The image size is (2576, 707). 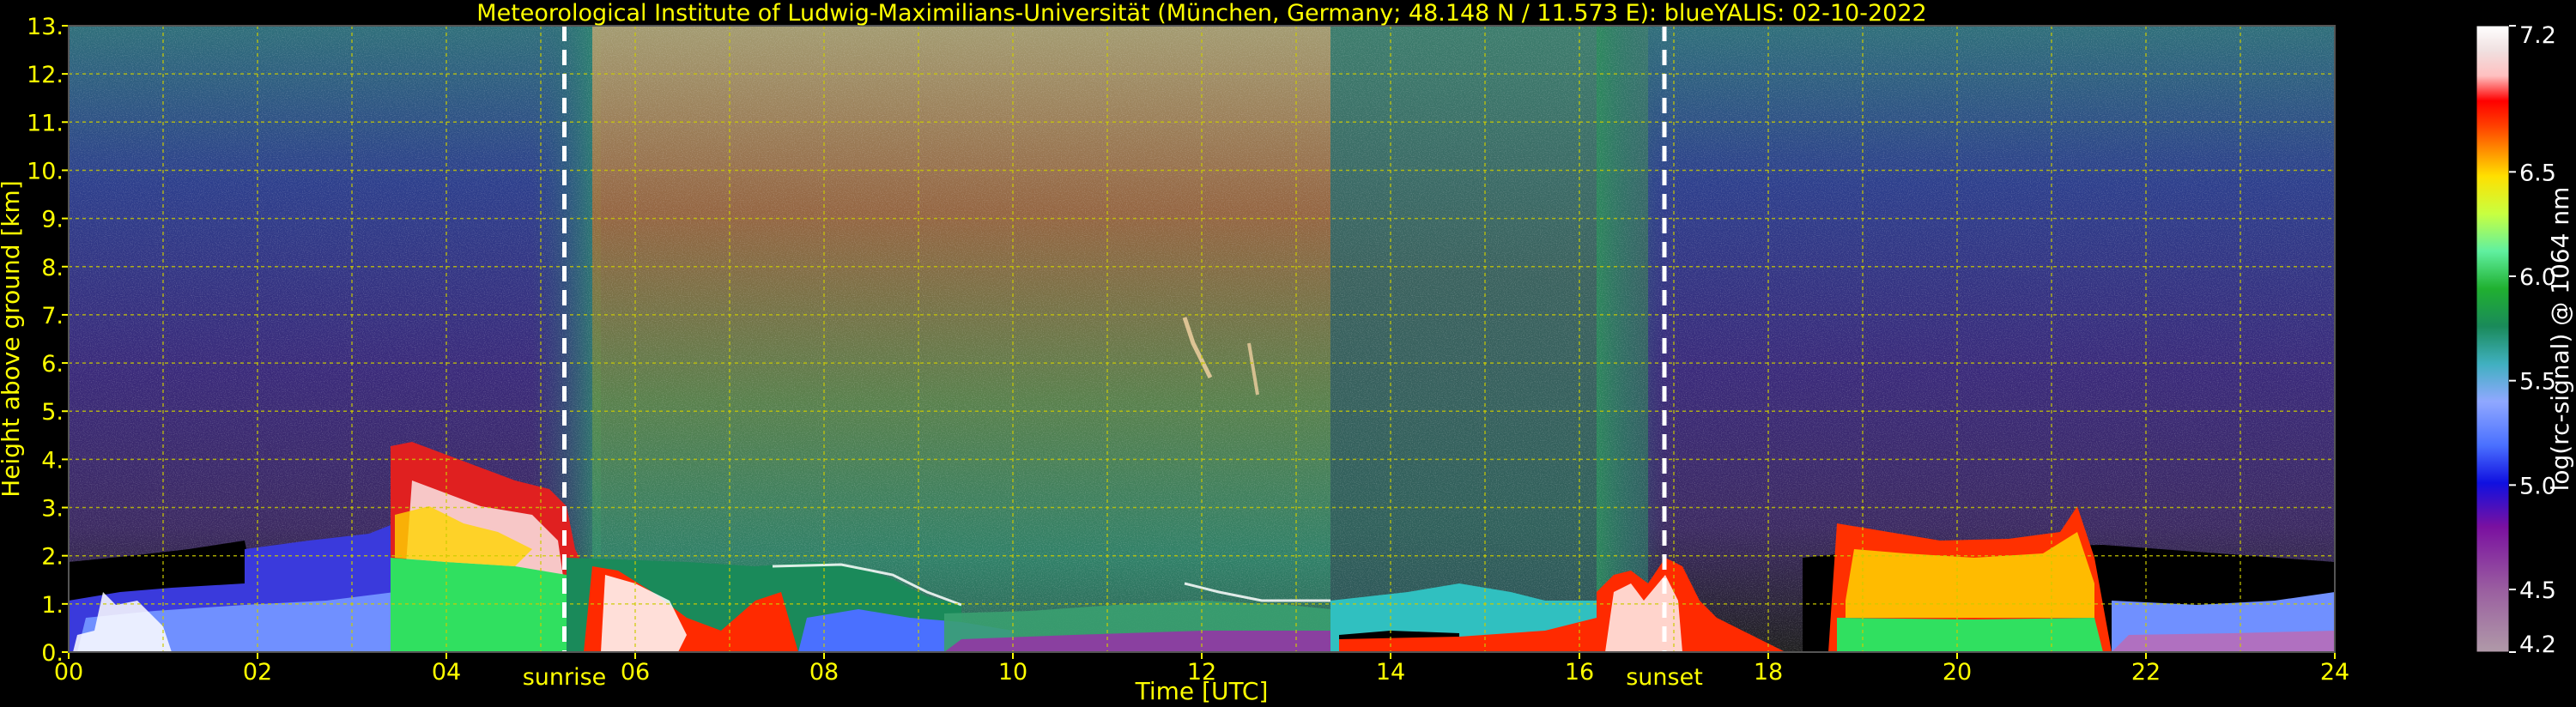 What do you see at coordinates (257, 672) in the screenshot?
I see `x-tick-label: 02` at bounding box center [257, 672].